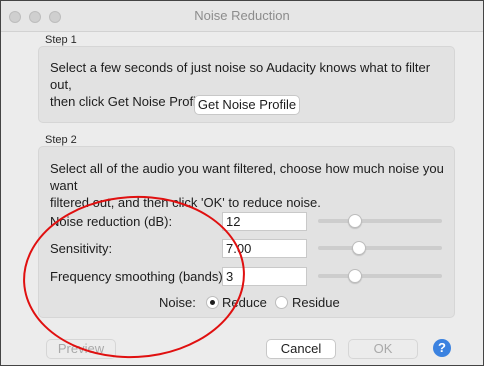 The width and height of the screenshot is (484, 366). I want to click on sensitivity-slider-thumb, so click(359, 248).